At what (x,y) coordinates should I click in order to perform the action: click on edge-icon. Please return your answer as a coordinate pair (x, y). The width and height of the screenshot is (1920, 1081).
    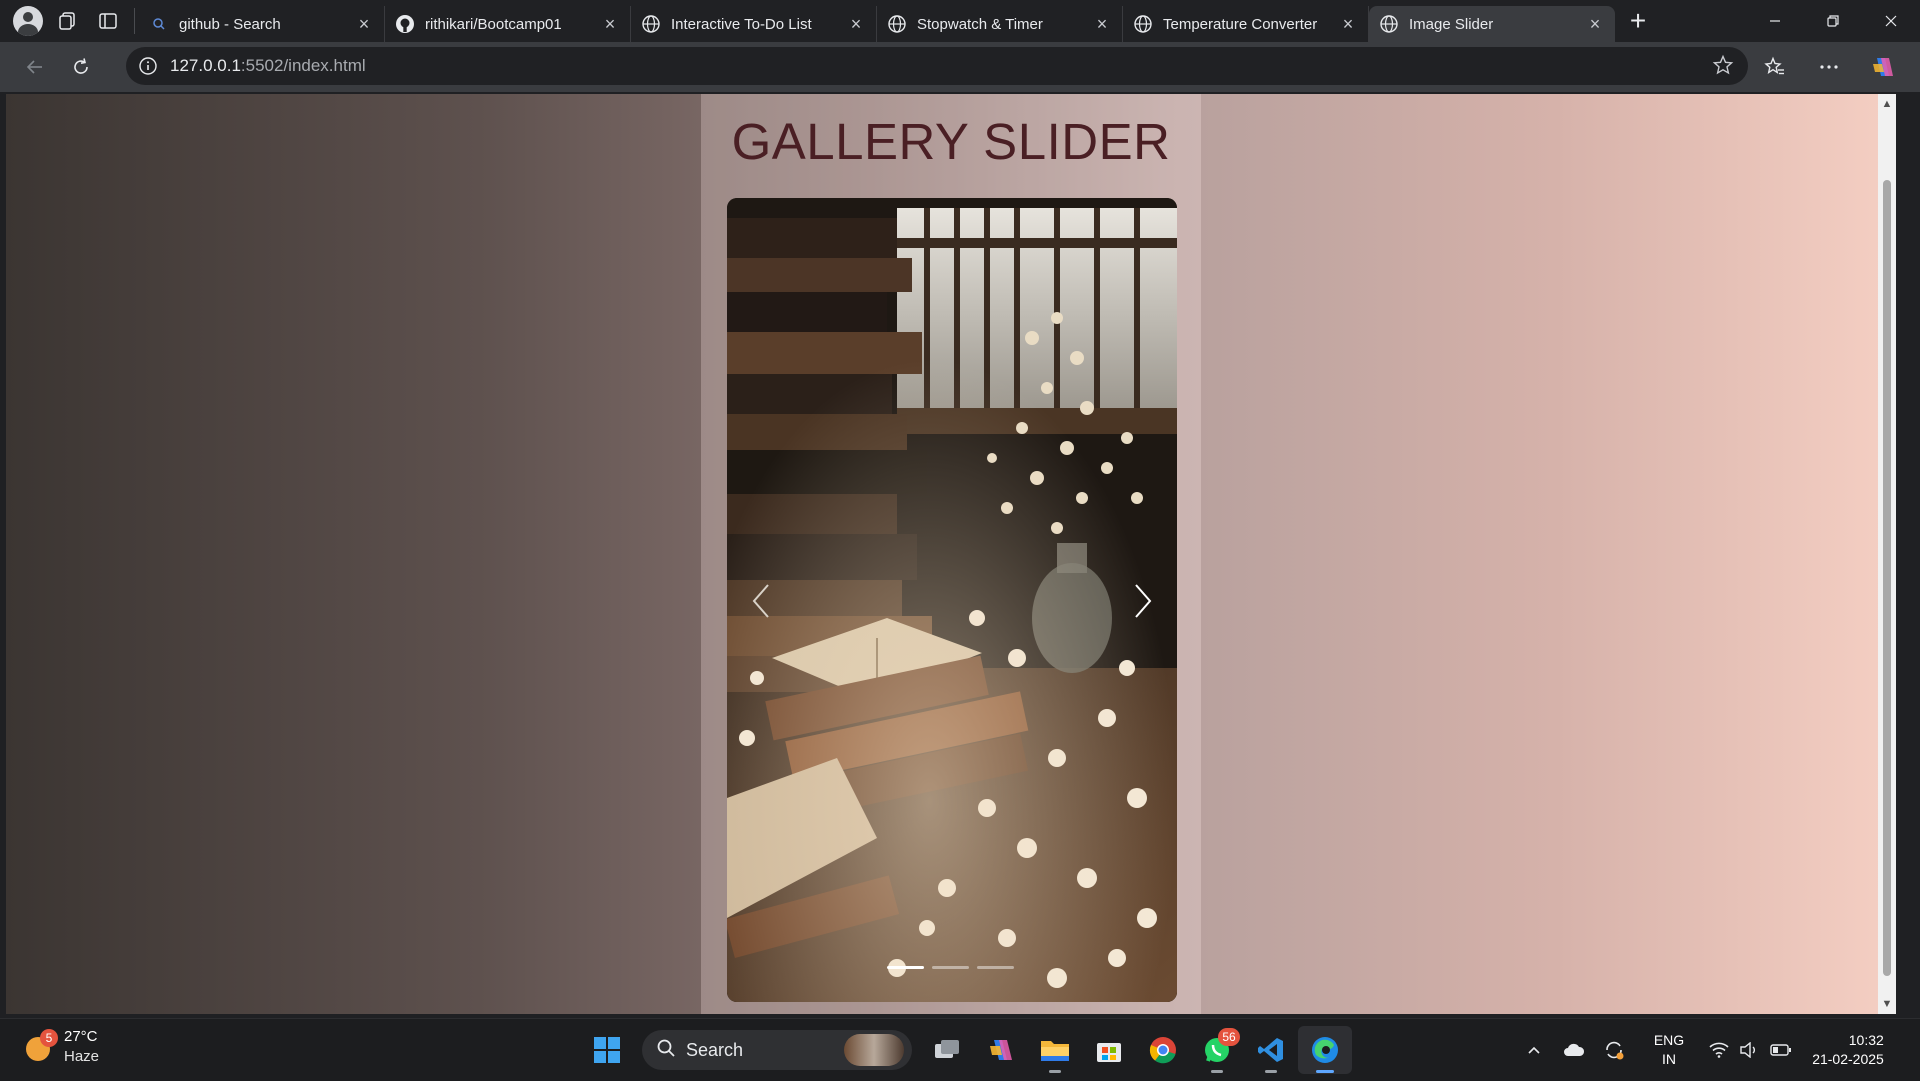
    Looking at the image, I should click on (1325, 1050).